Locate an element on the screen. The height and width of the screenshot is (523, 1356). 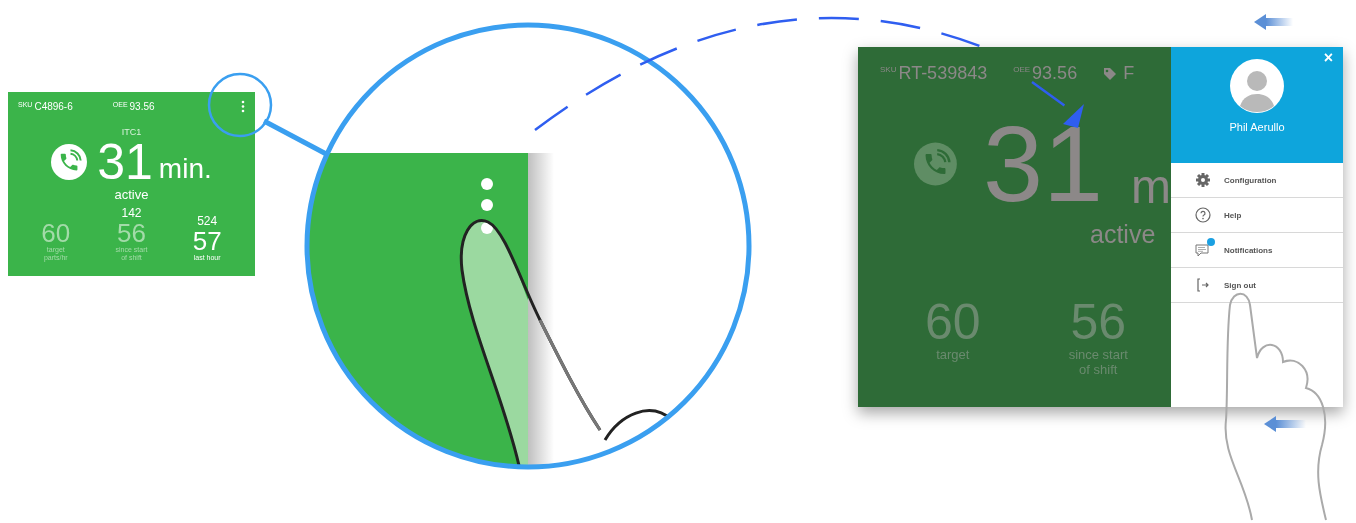
avatar-icon is located at coordinates (1257, 86).